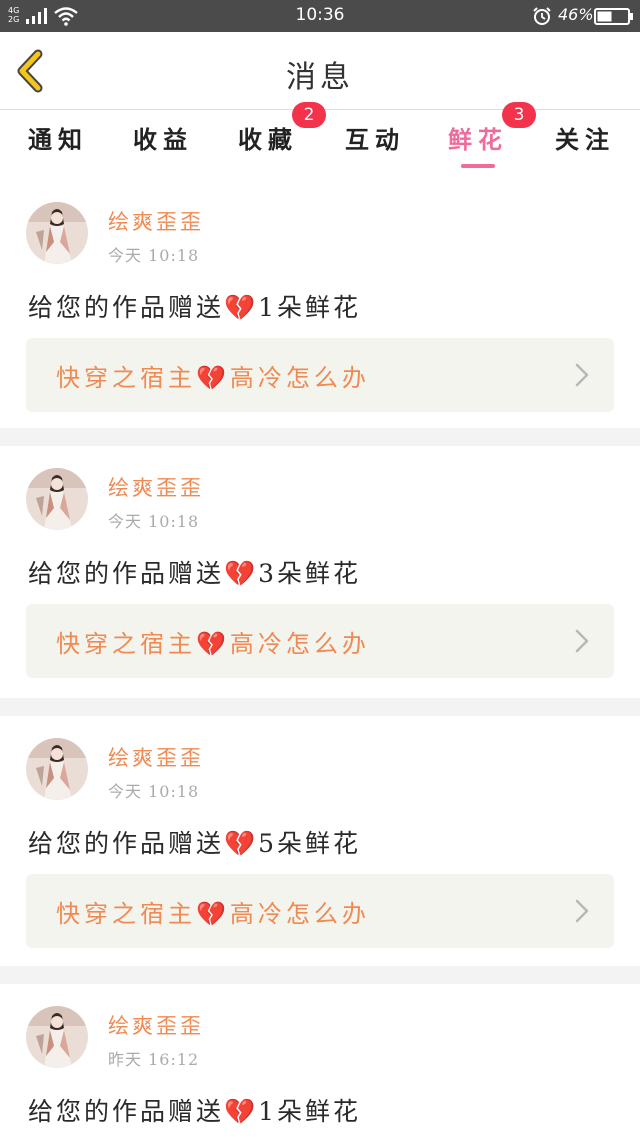 This screenshot has width=640, height=1138. What do you see at coordinates (478, 137) in the screenshot?
I see `tab-flowers: 鲜花` at bounding box center [478, 137].